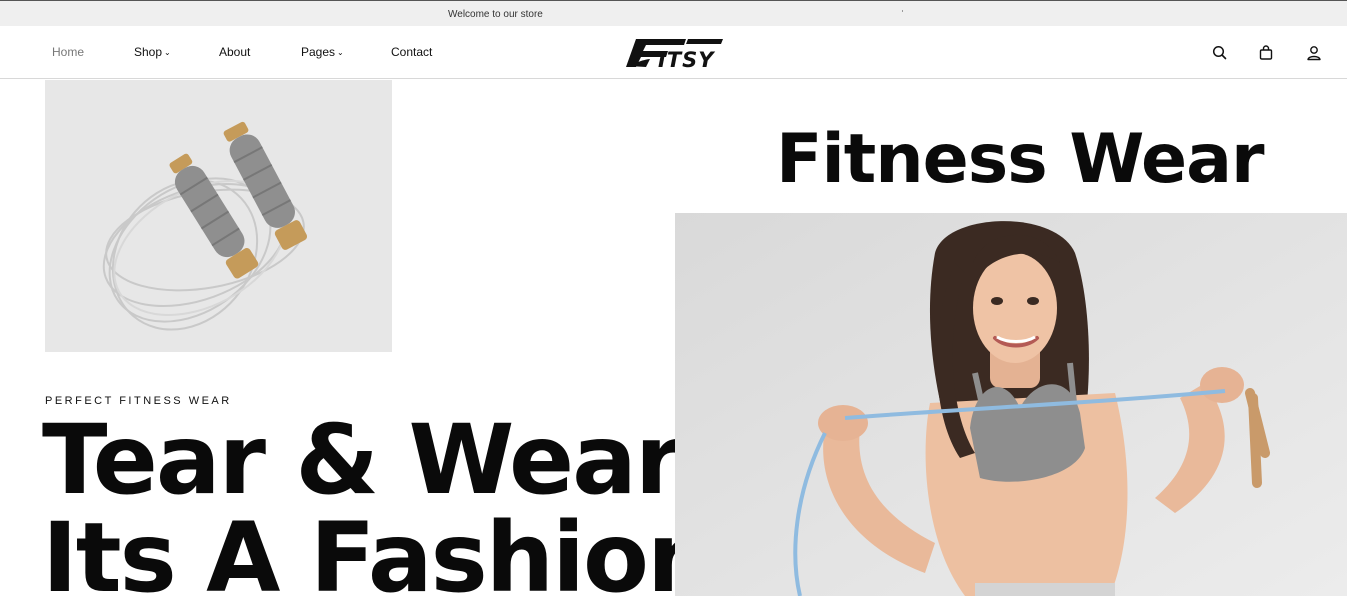 This screenshot has width=1347, height=614. Describe the element at coordinates (1220, 53) in the screenshot. I see `search-icon` at that location.